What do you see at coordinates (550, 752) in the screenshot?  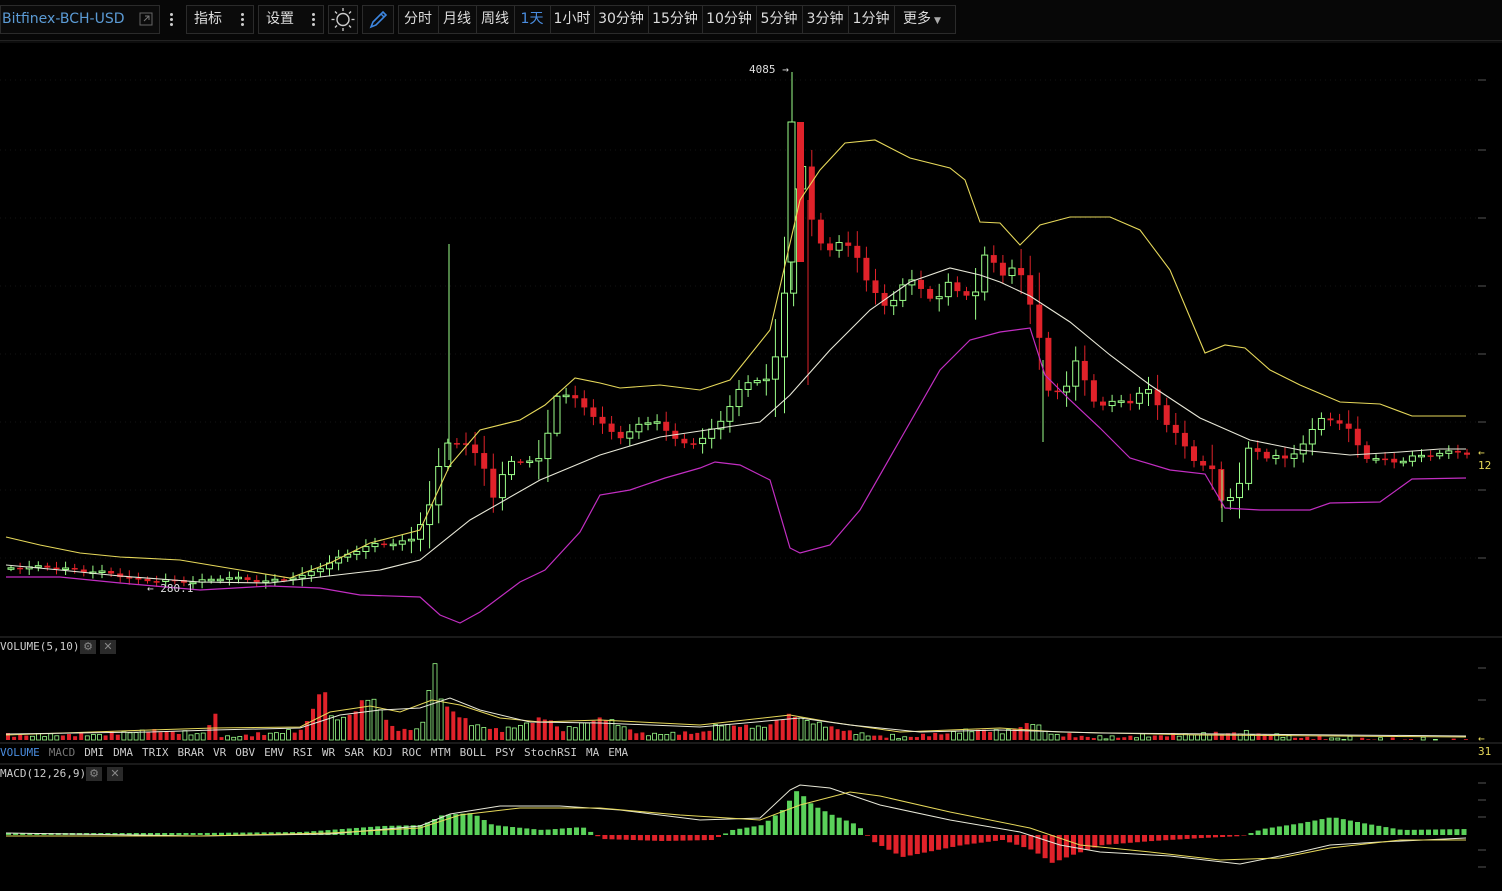 I see `indicator-tab-stochrsi: StochRSI` at bounding box center [550, 752].